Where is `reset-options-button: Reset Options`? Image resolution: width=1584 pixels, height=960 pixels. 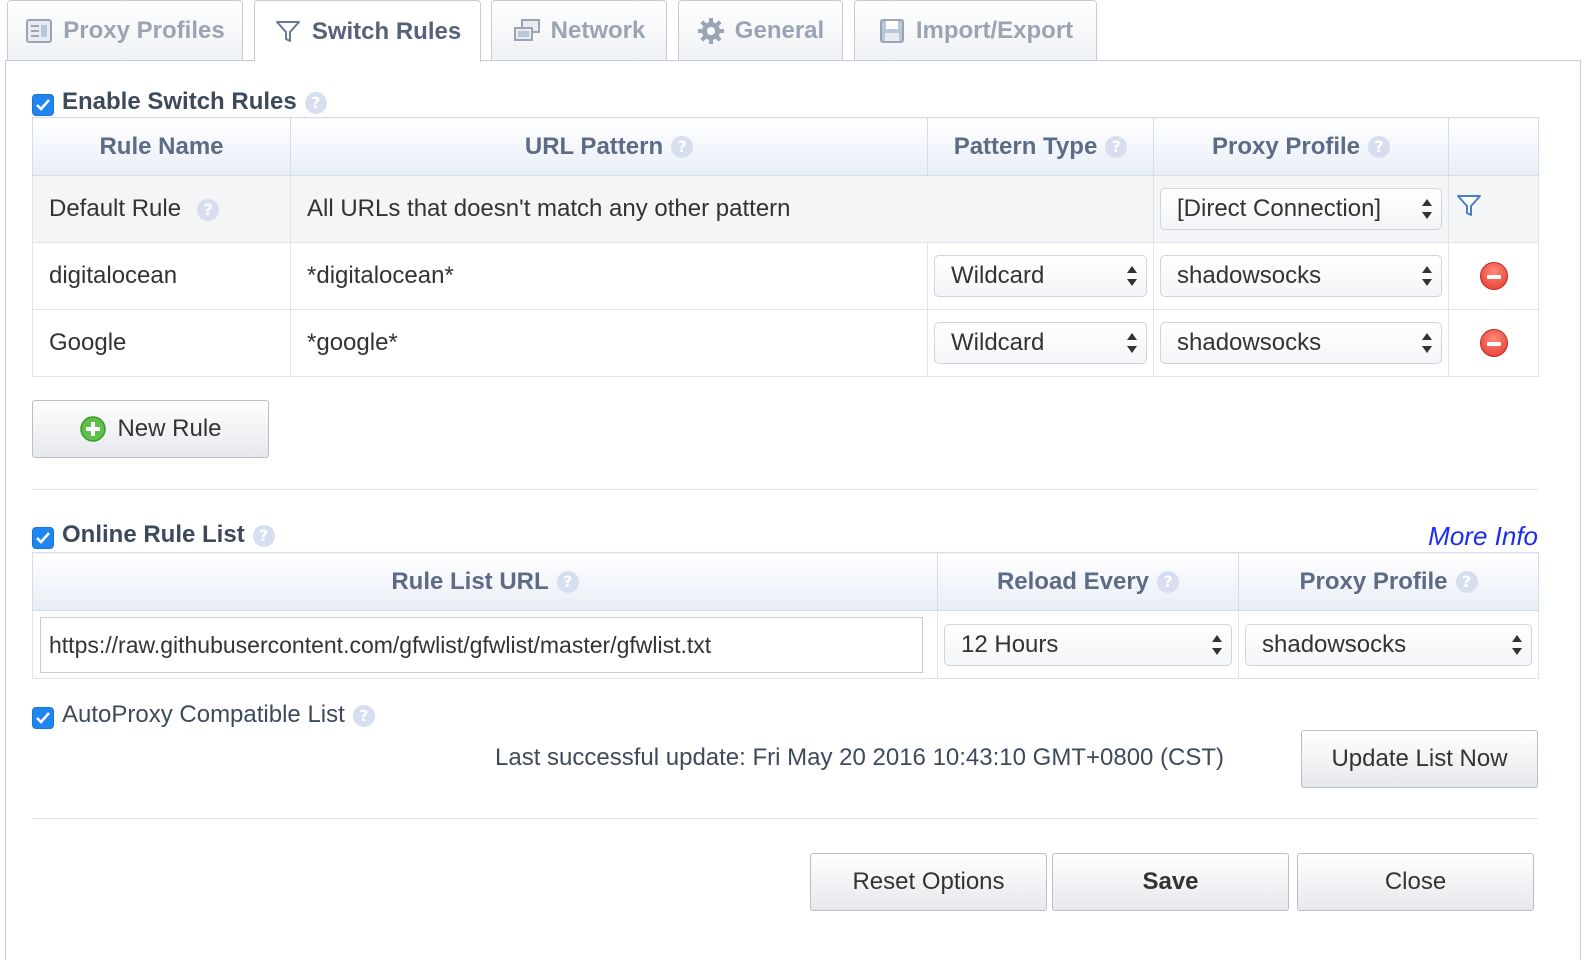 reset-options-button: Reset Options is located at coordinates (928, 882).